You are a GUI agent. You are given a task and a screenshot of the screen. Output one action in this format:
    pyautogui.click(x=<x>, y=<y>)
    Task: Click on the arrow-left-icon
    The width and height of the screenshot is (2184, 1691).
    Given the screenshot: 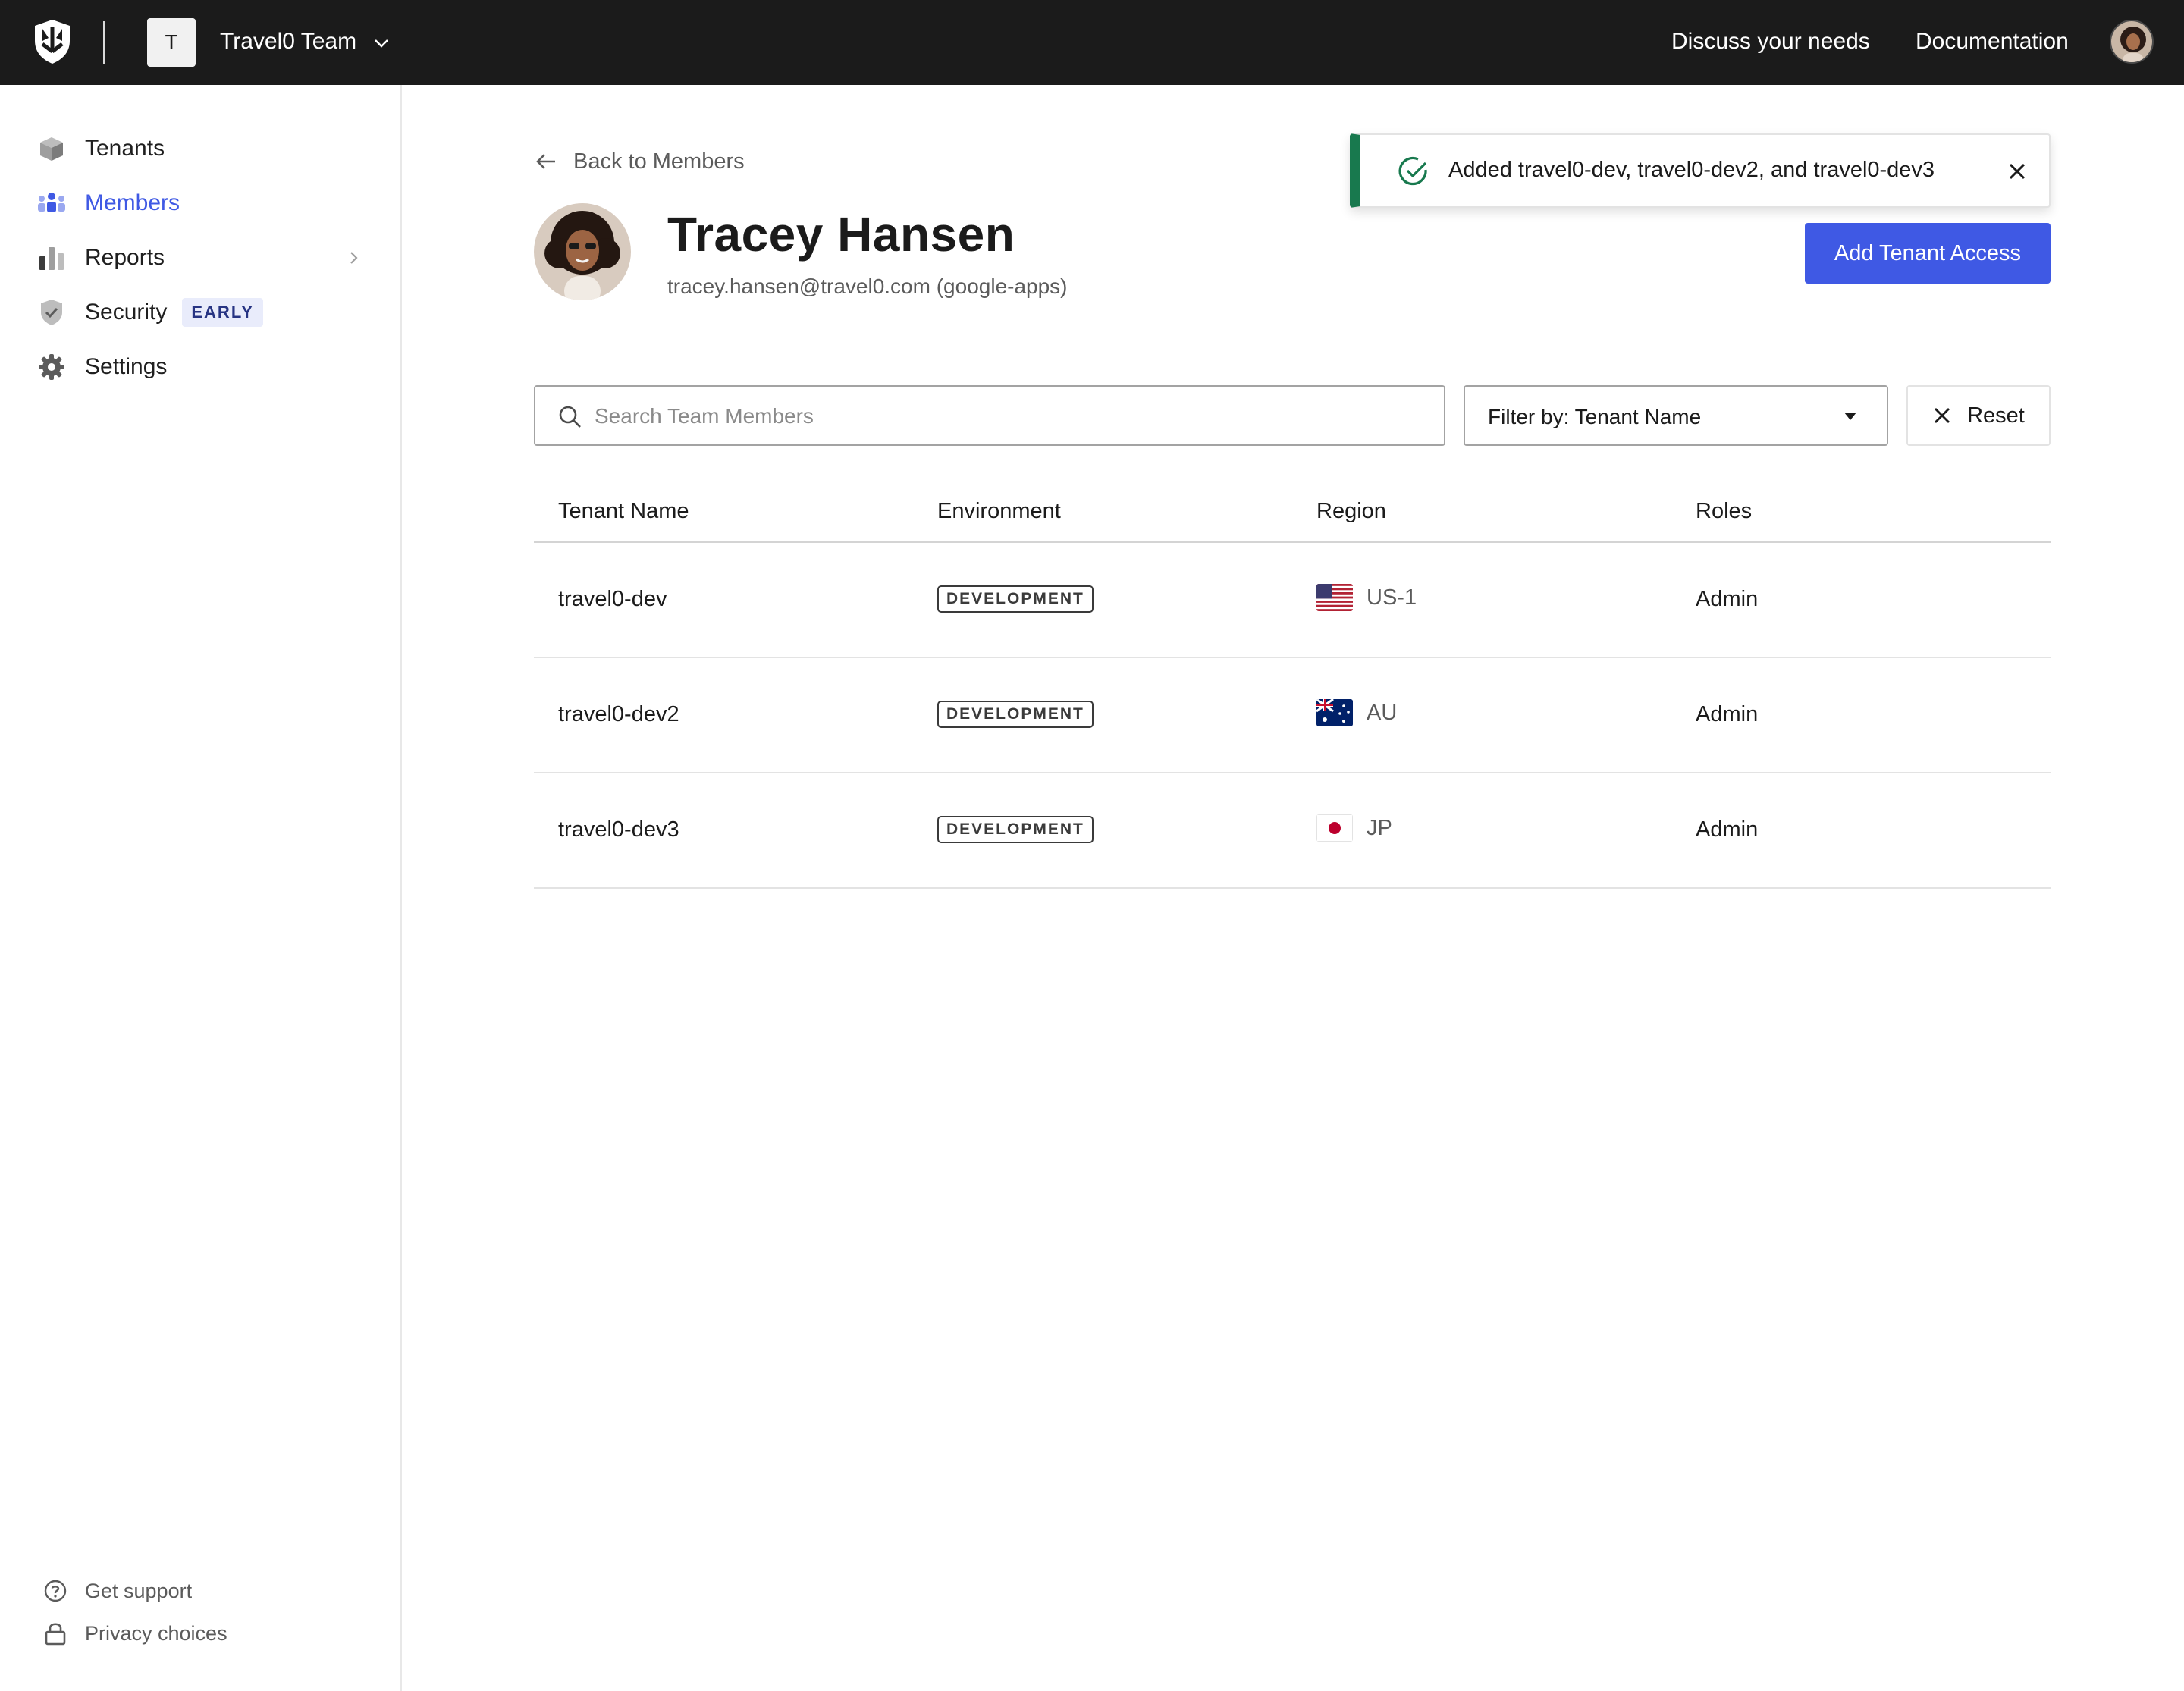 What is the action you would take?
    pyautogui.click(x=545, y=161)
    